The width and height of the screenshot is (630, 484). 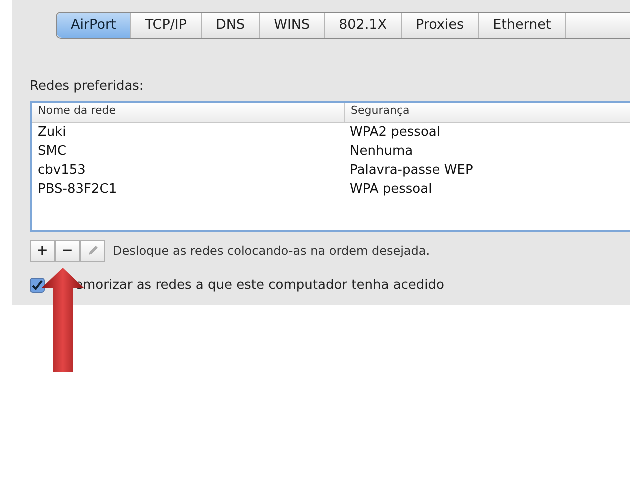 What do you see at coordinates (37, 285) in the screenshot?
I see `checkbox` at bounding box center [37, 285].